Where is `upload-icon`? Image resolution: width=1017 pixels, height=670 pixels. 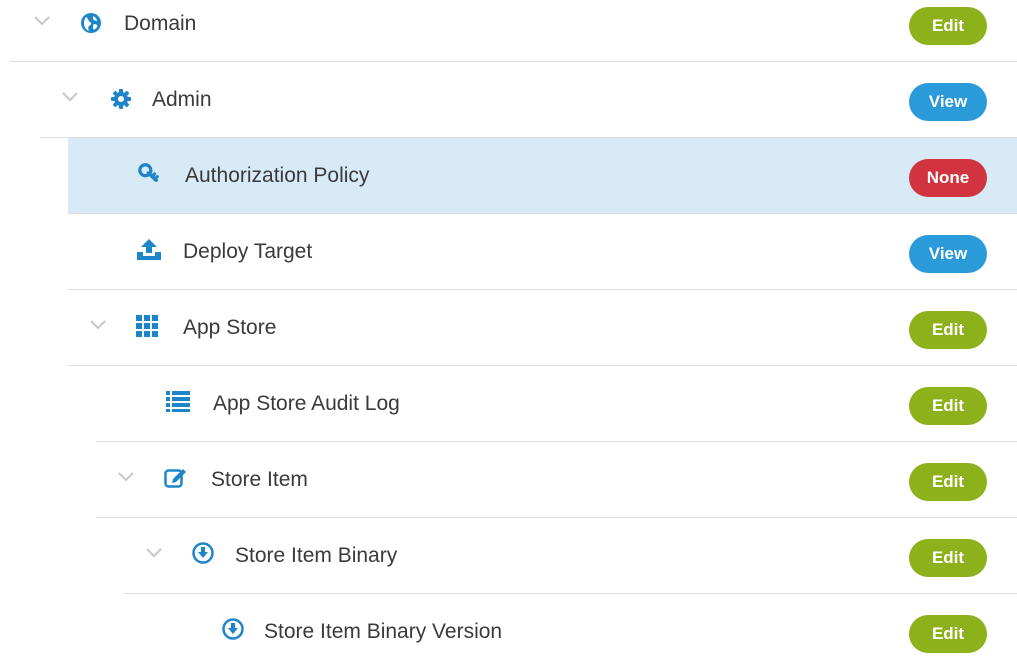
upload-icon is located at coordinates (149, 249).